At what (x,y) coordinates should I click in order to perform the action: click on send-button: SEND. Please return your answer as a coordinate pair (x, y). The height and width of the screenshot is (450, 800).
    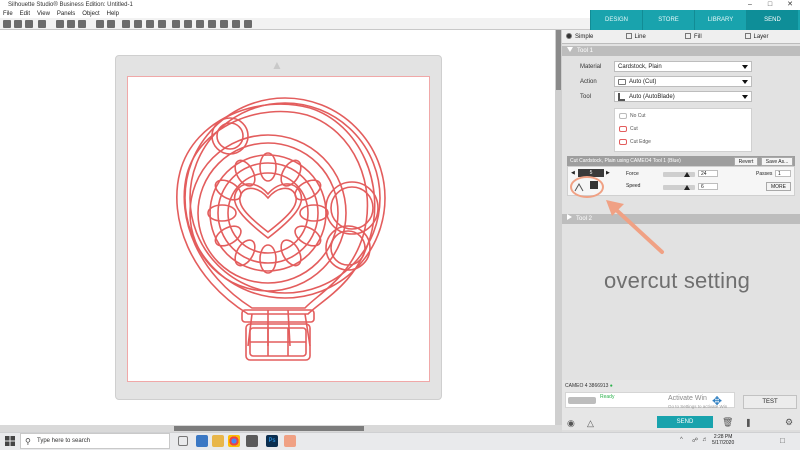
    Looking at the image, I should click on (685, 422).